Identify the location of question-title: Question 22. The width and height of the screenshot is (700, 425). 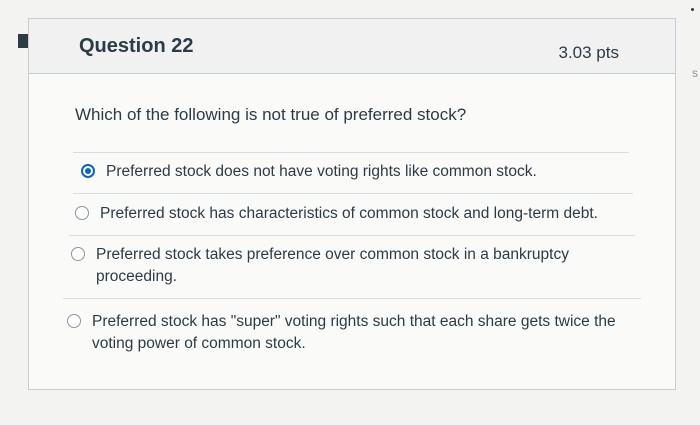
(136, 46).